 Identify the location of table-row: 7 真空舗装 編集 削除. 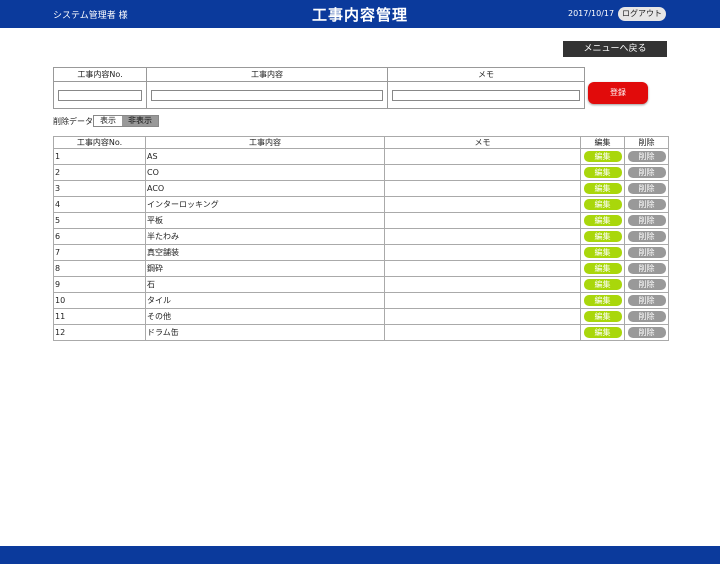
(361, 252).